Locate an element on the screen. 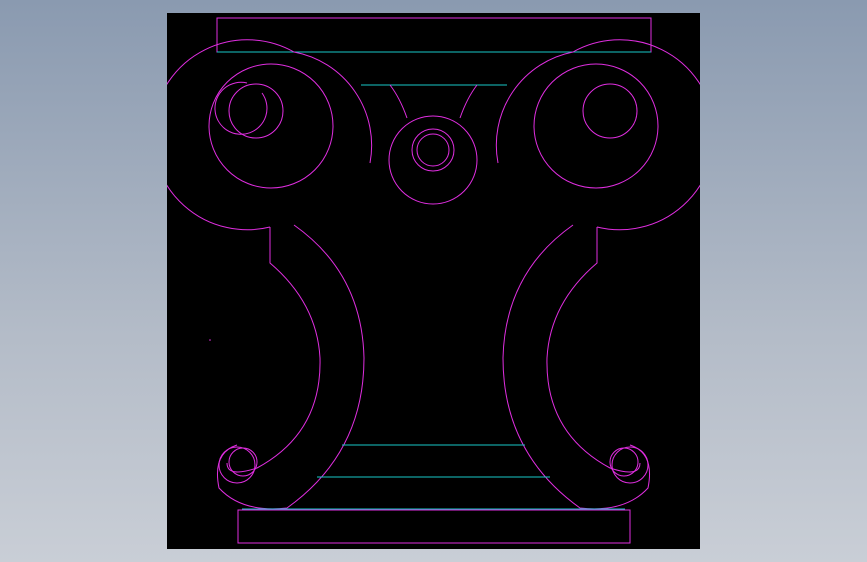 The height and width of the screenshot is (562, 867). top-plinth is located at coordinates (434, 35).